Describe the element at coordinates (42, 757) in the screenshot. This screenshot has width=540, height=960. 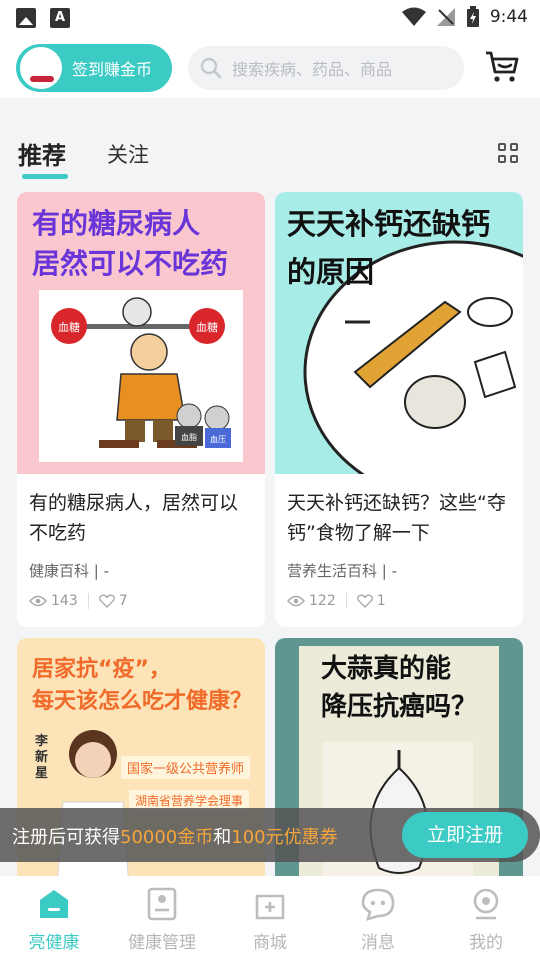
I see `doctor-name: 李新星` at that location.